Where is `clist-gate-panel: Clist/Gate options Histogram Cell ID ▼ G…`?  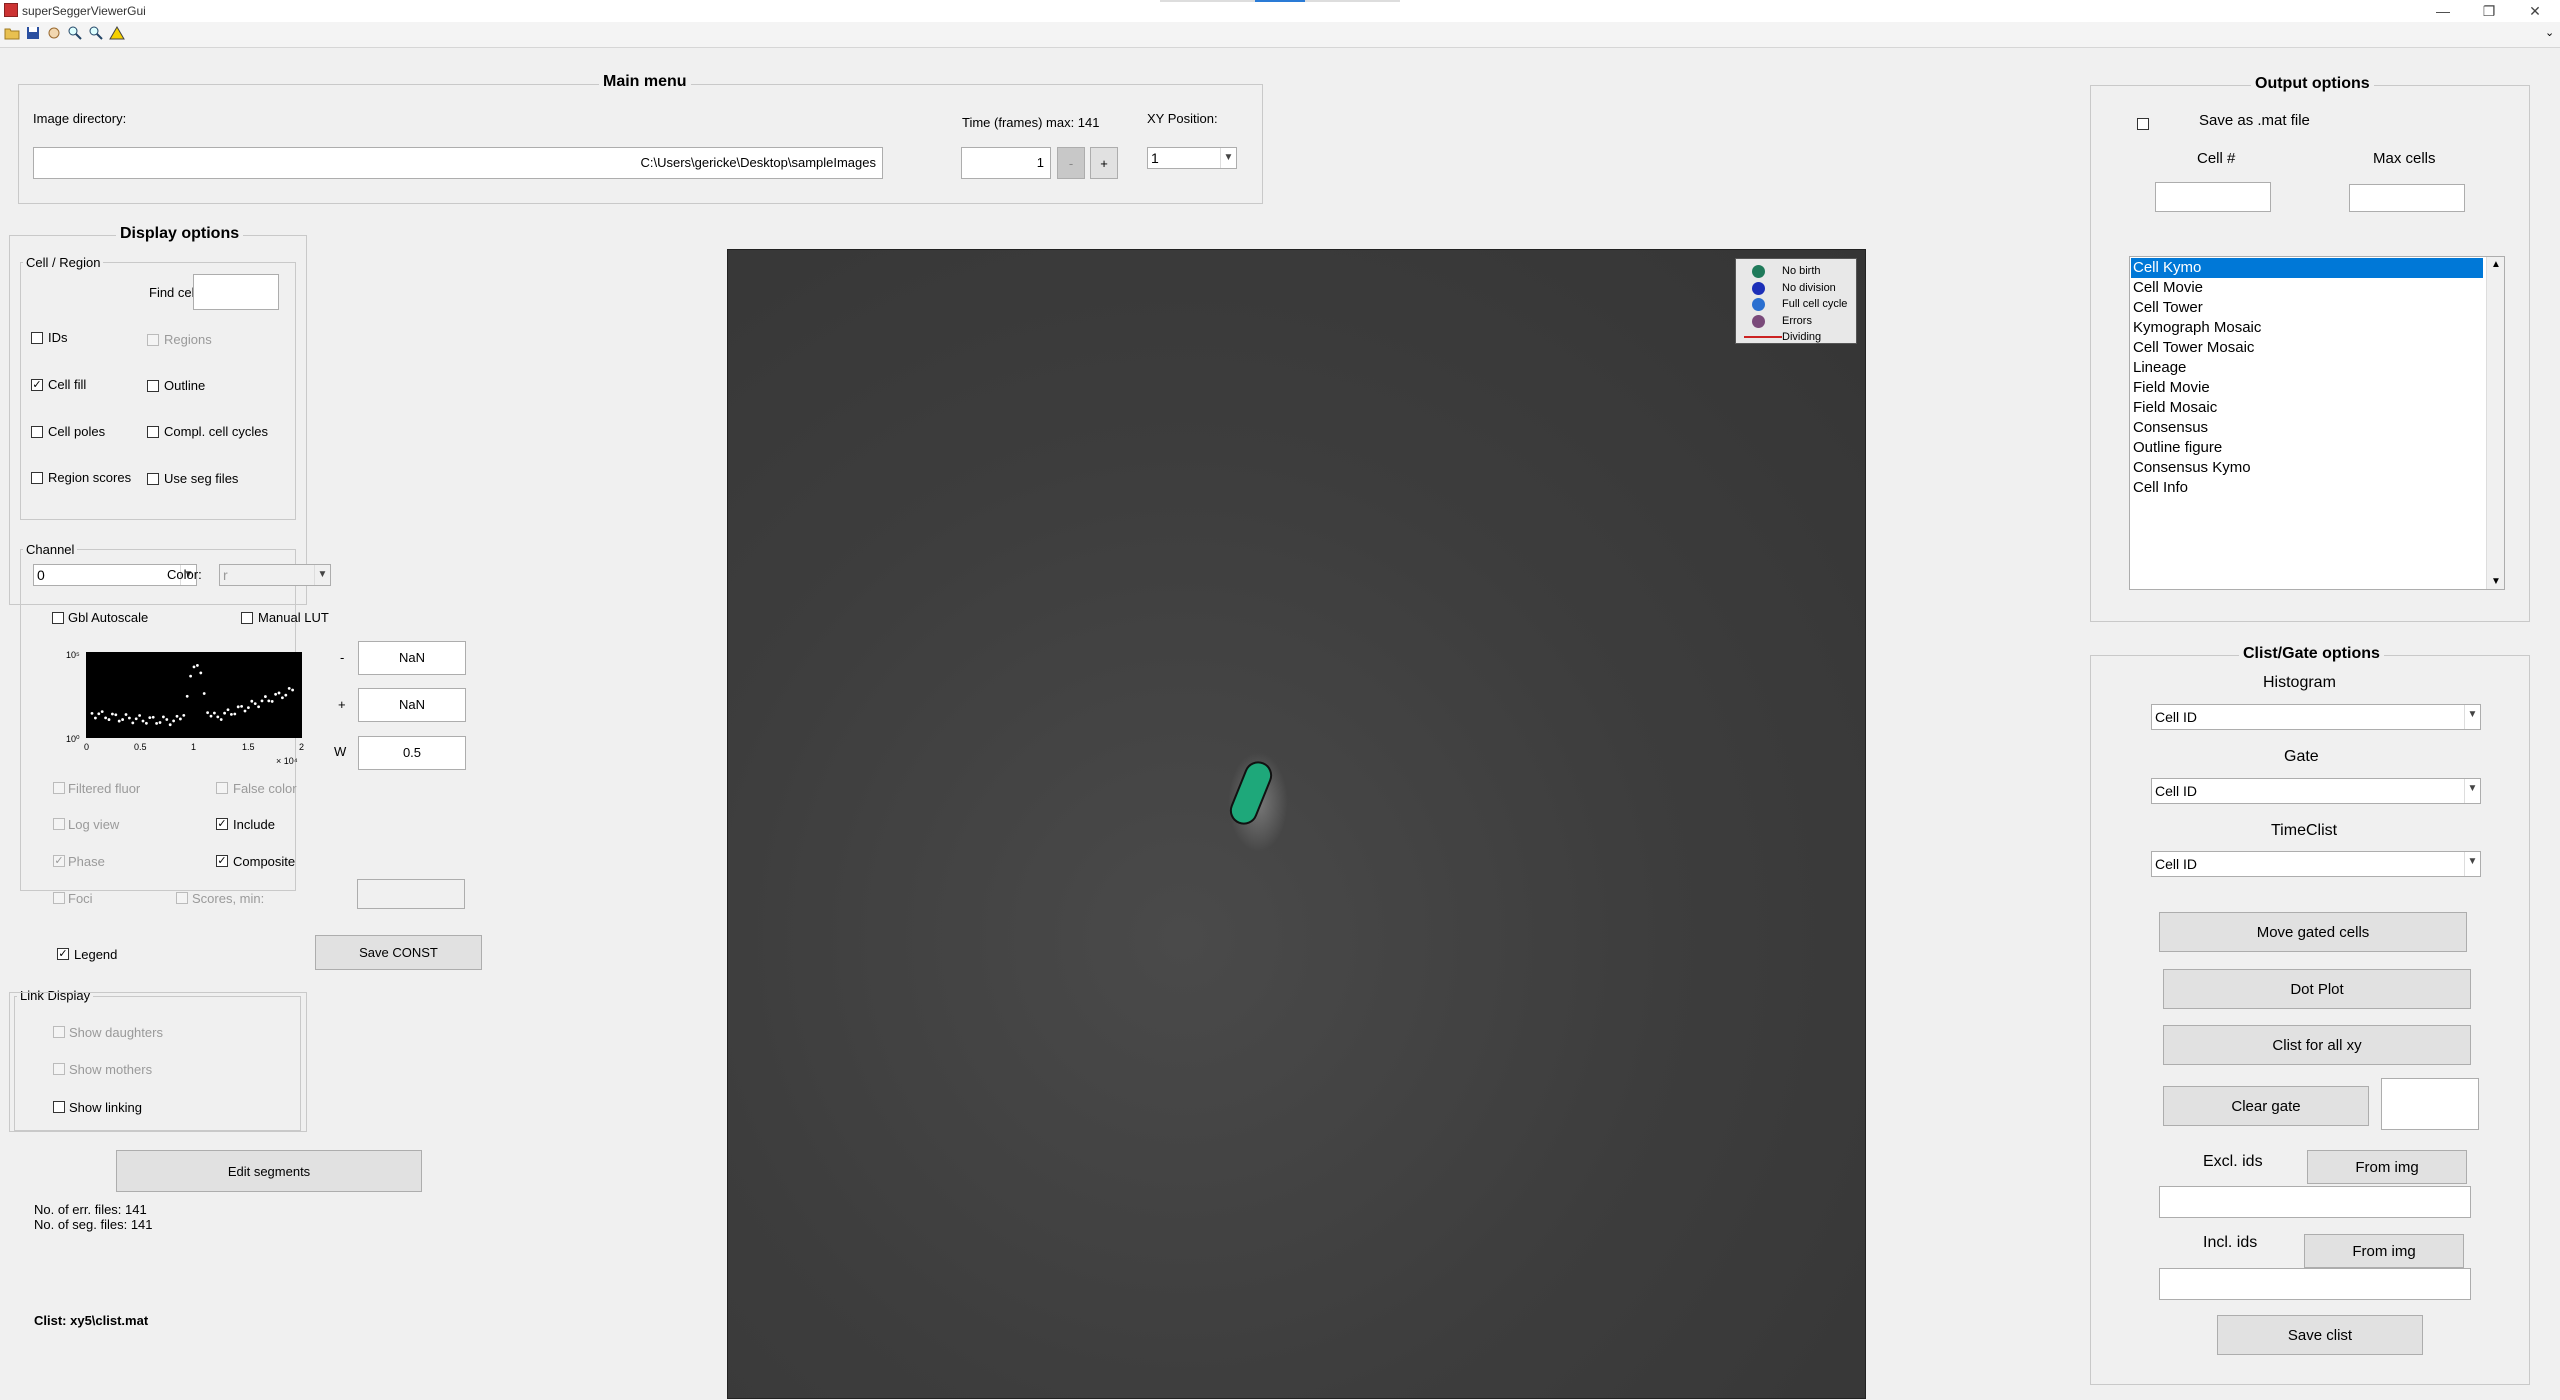 clist-gate-panel: Clist/Gate options Histogram Cell ID ▼ G… is located at coordinates (2310, 1015).